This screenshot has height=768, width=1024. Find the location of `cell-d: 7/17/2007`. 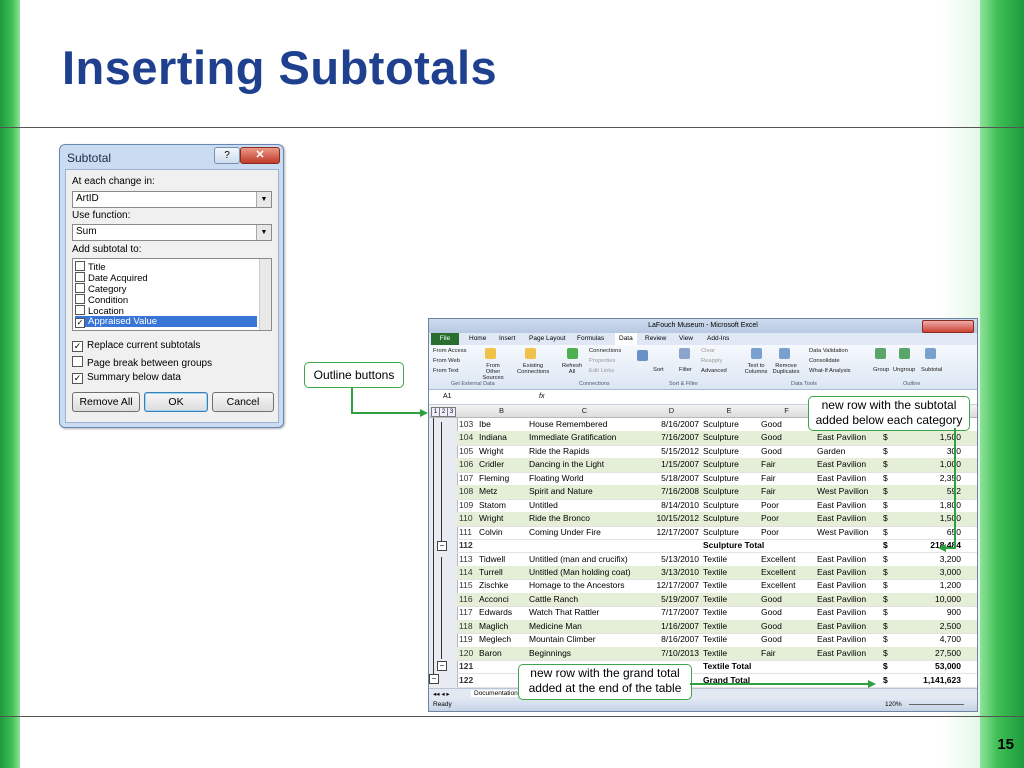

cell-d: 7/17/2007 is located at coordinates (673, 612).